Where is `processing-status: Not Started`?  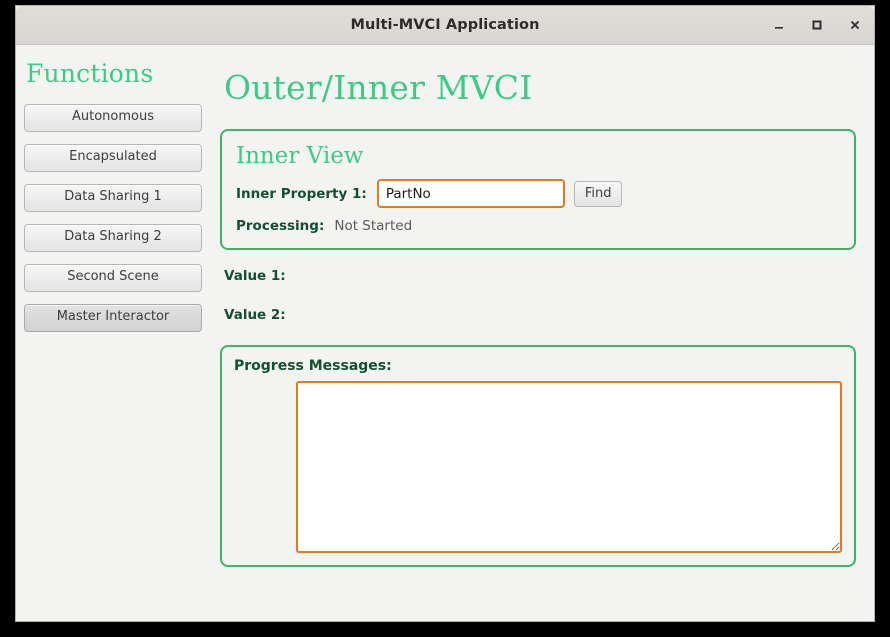
processing-status: Not Started is located at coordinates (373, 226).